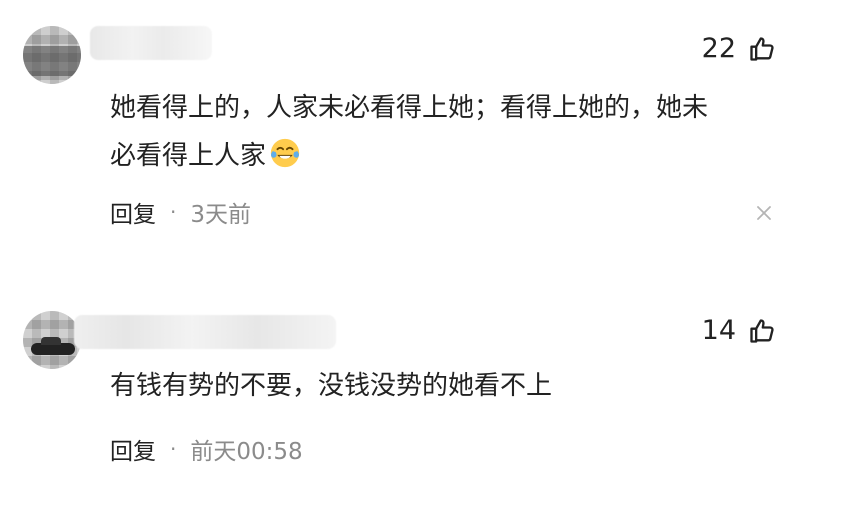 This screenshot has width=868, height=512. I want to click on like-button: 14, so click(739, 331).